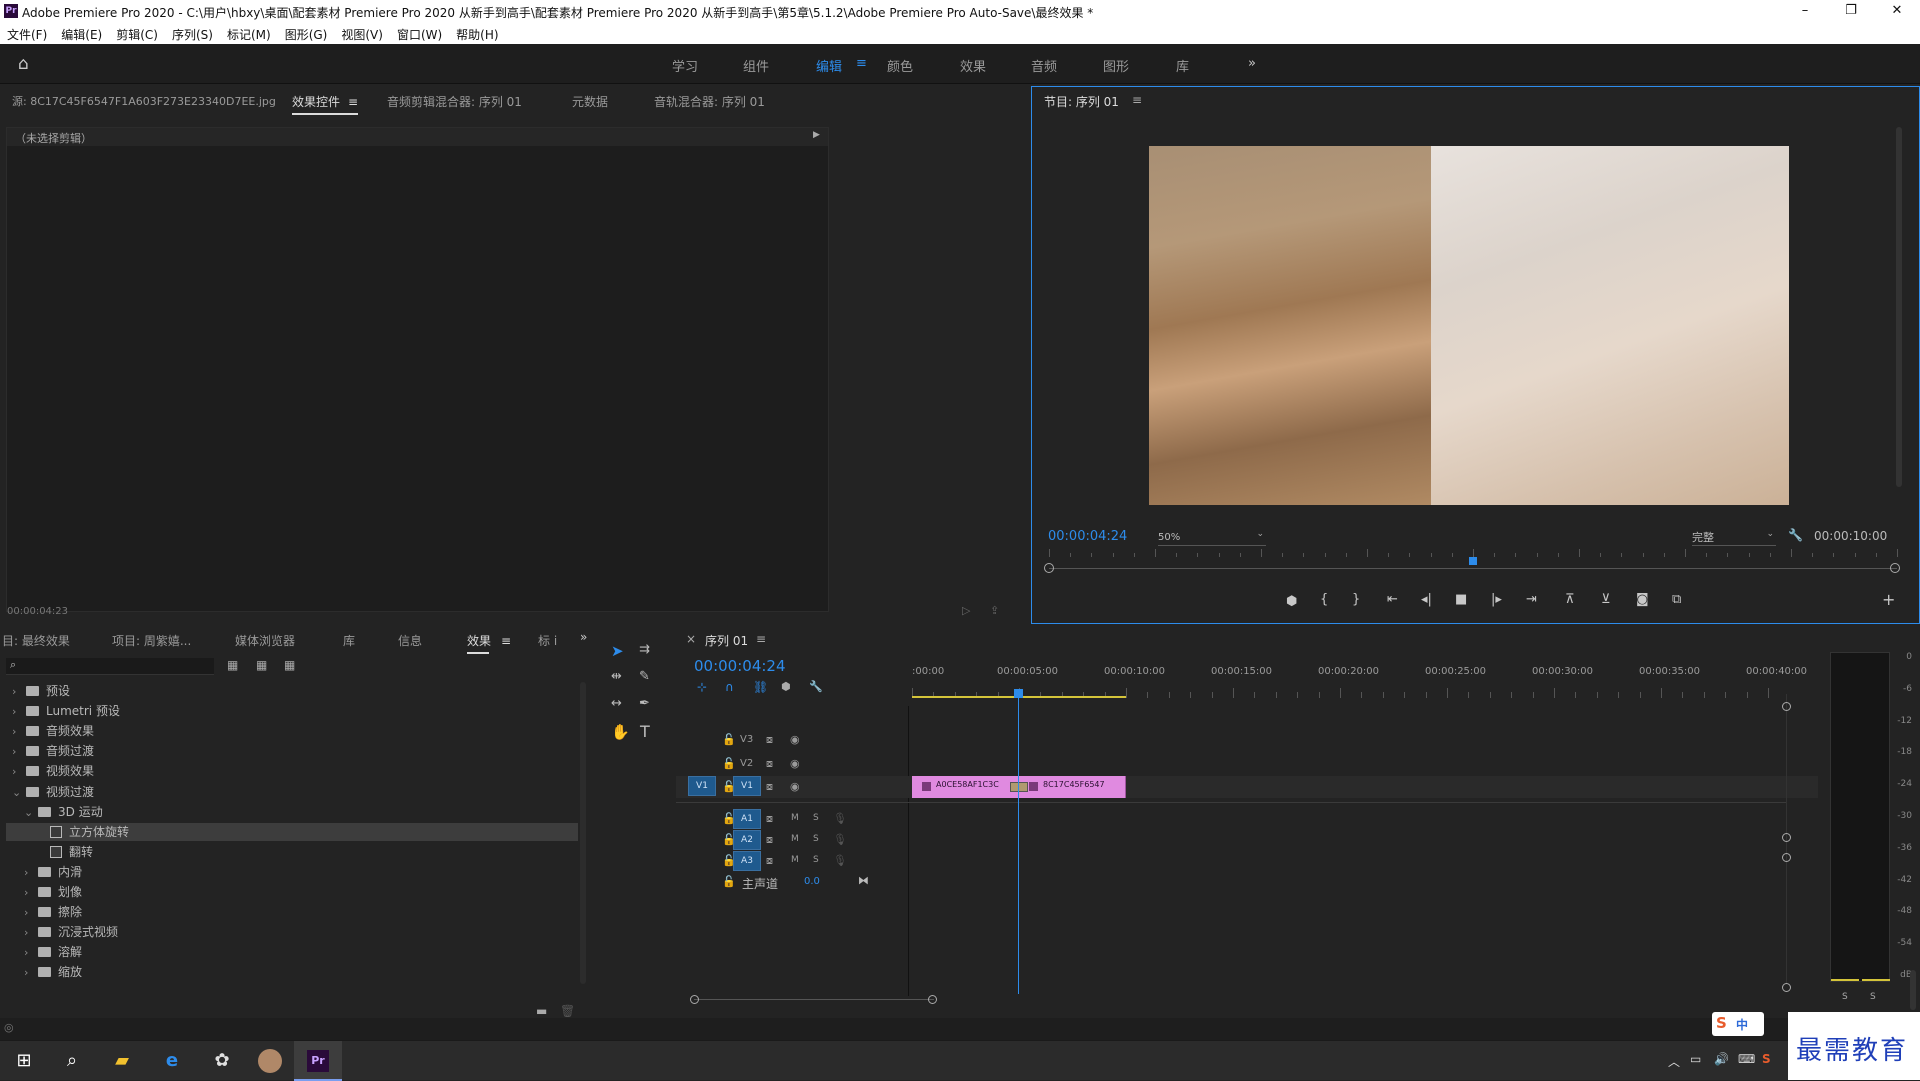 The height and width of the screenshot is (1081, 1920). I want to click on workspace-assembly: 组件, so click(756, 65).